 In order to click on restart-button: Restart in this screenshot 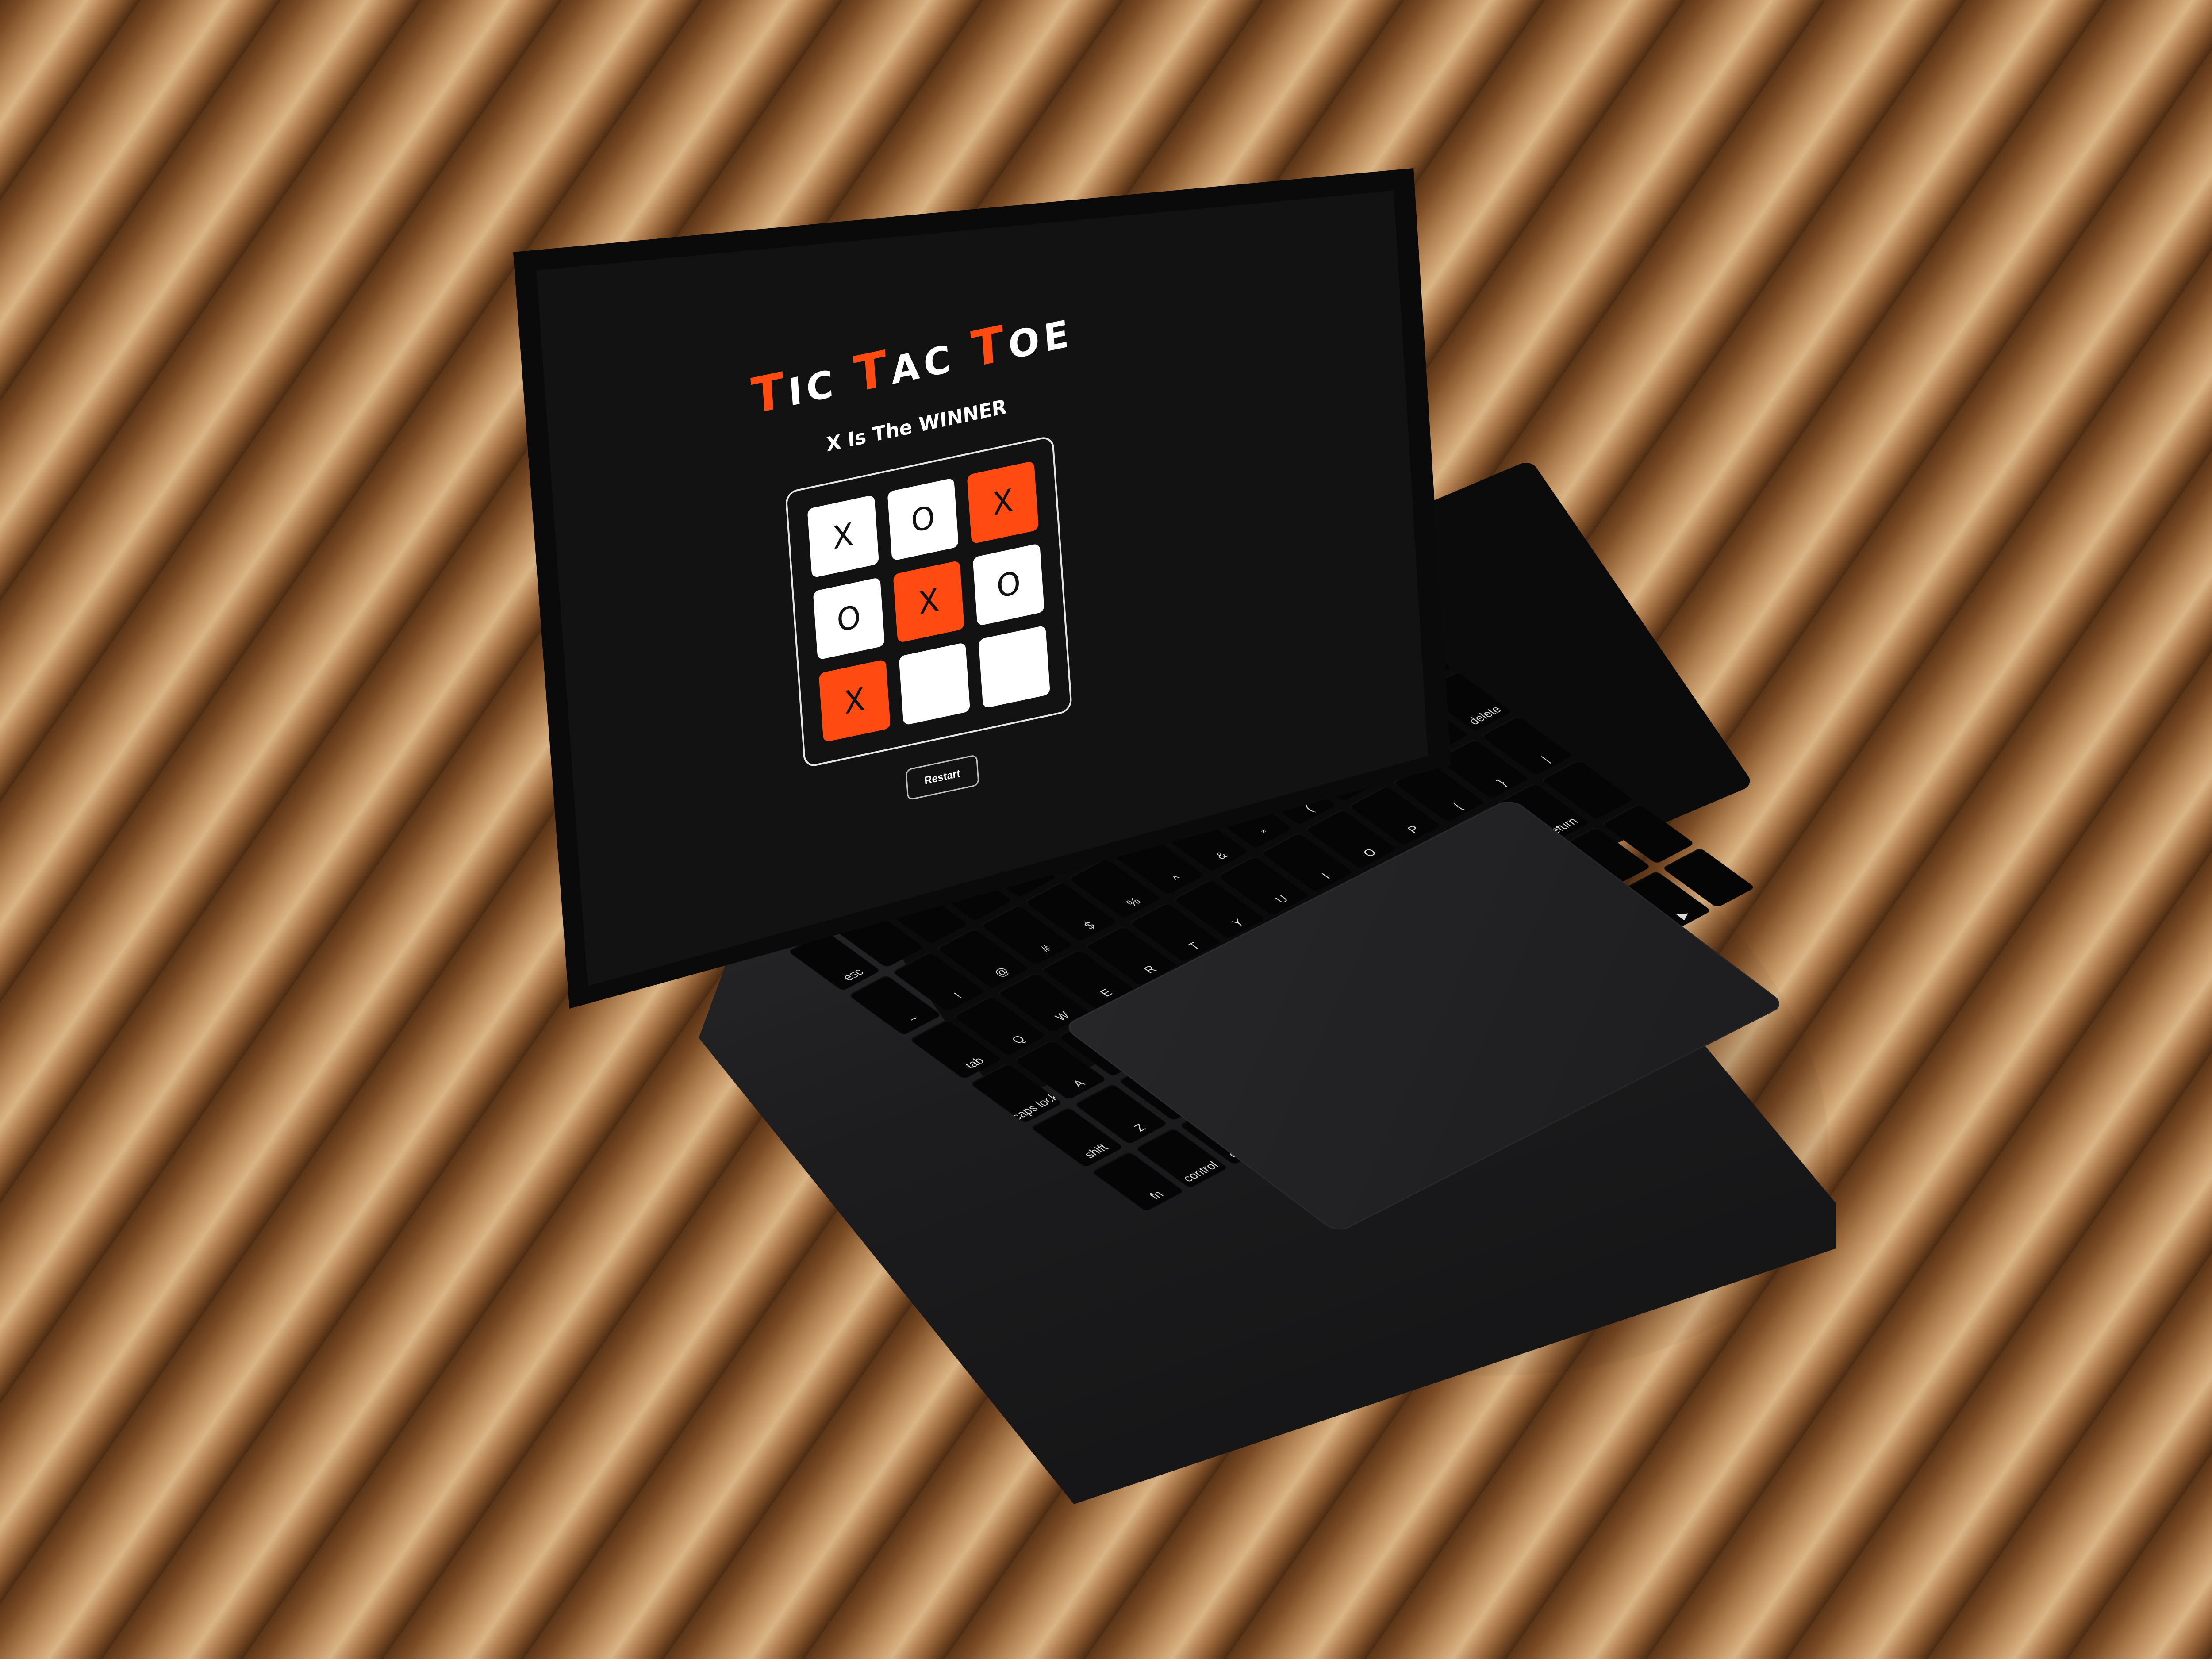, I will do `click(942, 778)`.